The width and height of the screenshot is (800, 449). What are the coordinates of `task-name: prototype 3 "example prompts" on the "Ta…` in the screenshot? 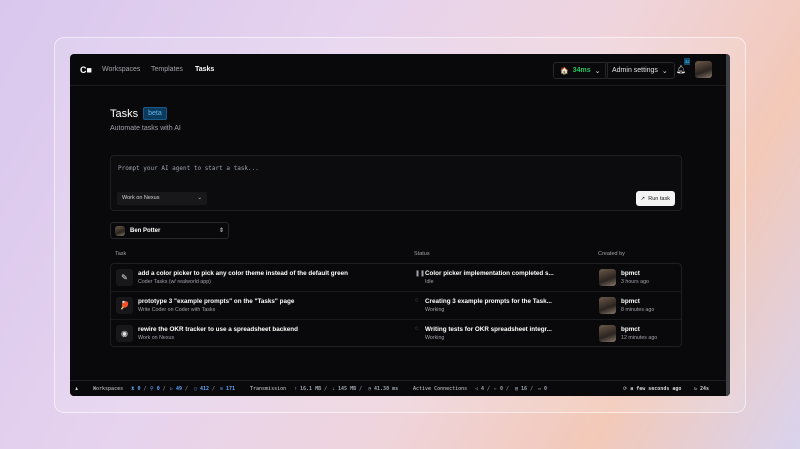 It's located at (216, 301).